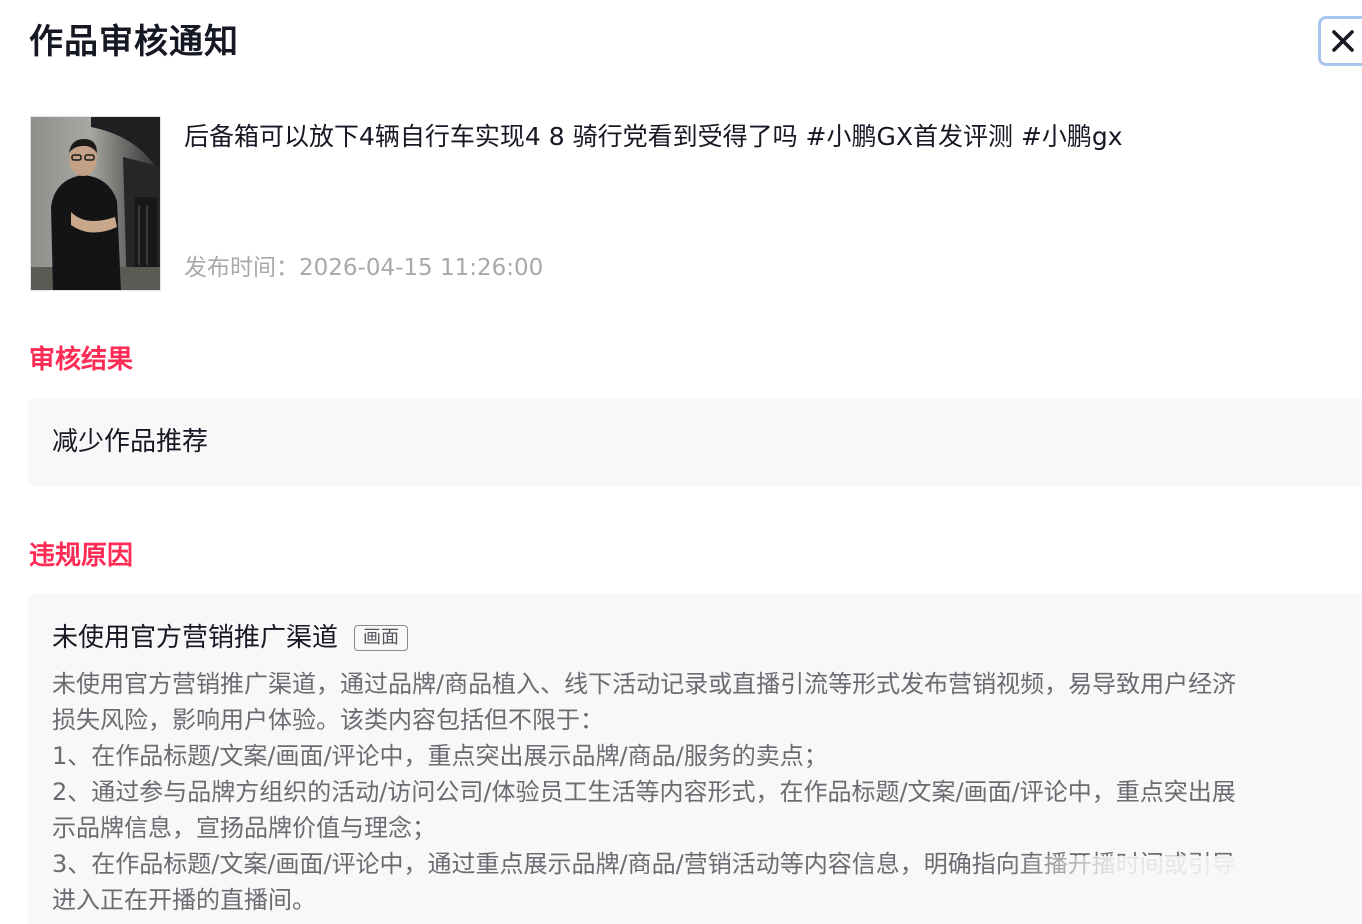 This screenshot has height=924, width=1362. Describe the element at coordinates (134, 42) in the screenshot. I see `dialog-title: 作品审核通知` at that location.